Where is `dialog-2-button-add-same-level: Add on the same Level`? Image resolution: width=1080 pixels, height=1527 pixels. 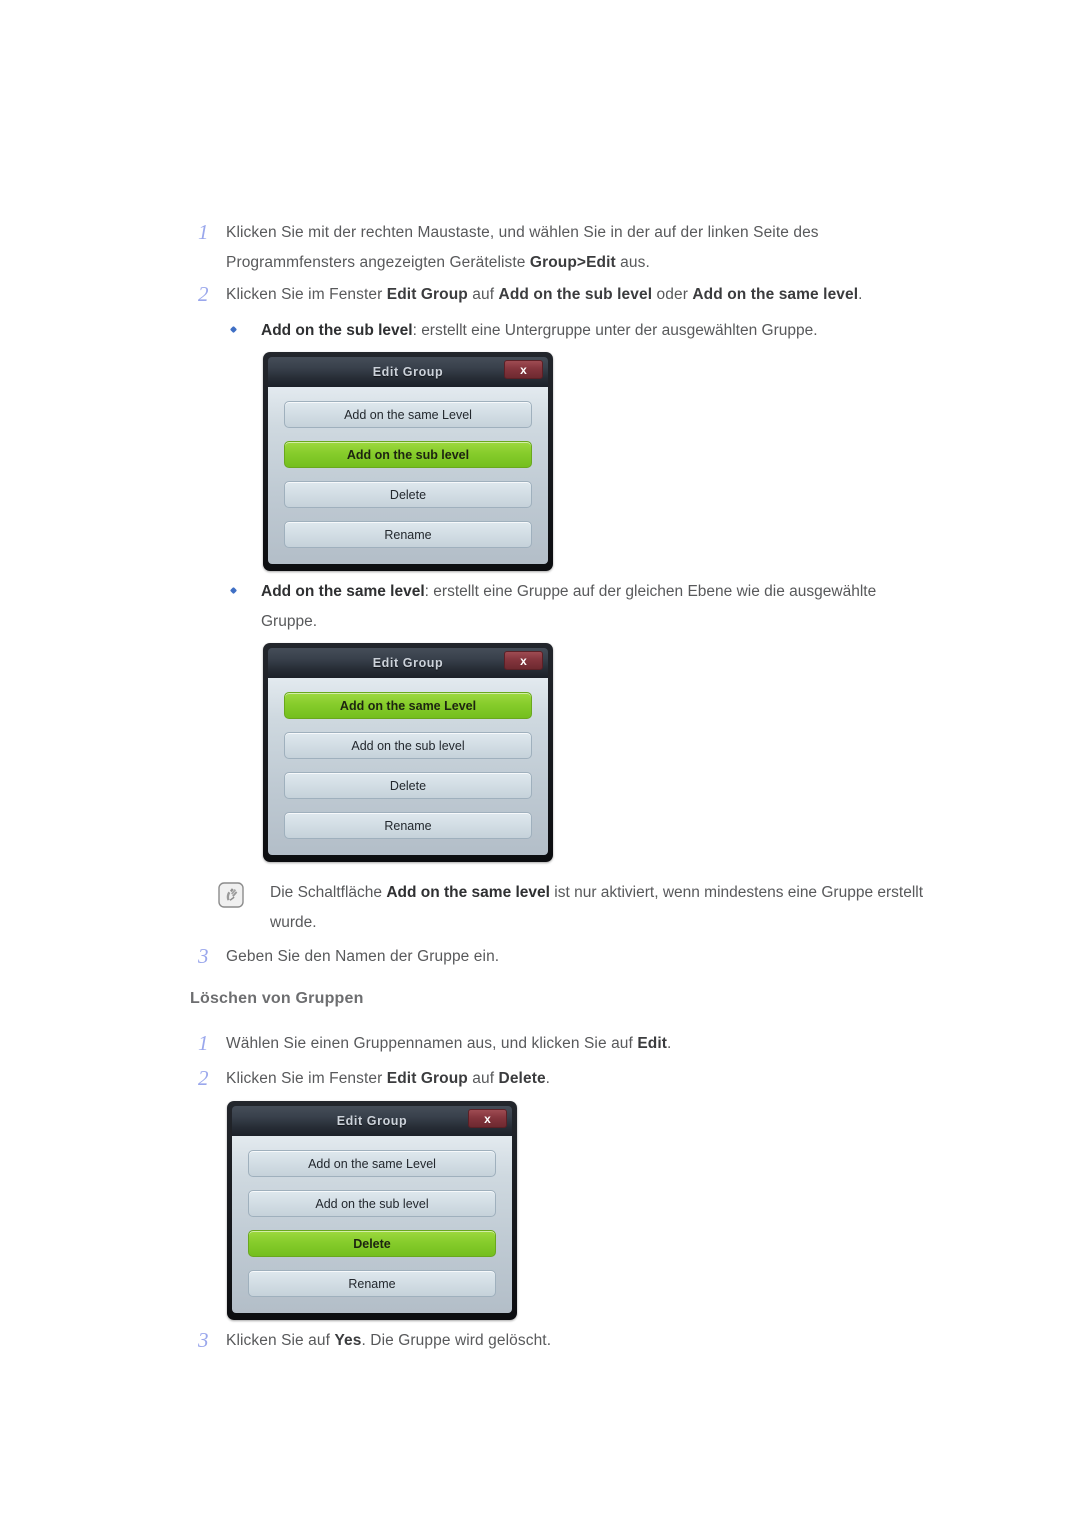 dialog-2-button-add-same-level: Add on the same Level is located at coordinates (408, 705).